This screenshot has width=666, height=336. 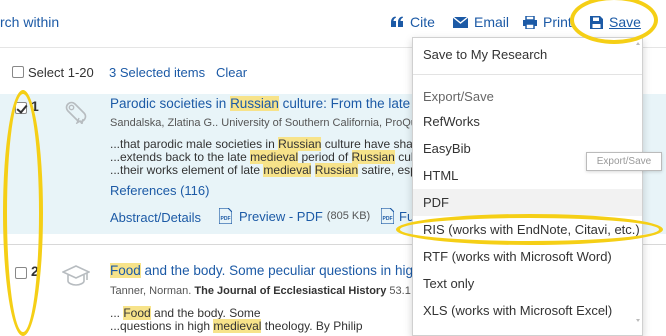 I want to click on cite-button: Cite, so click(x=412, y=22).